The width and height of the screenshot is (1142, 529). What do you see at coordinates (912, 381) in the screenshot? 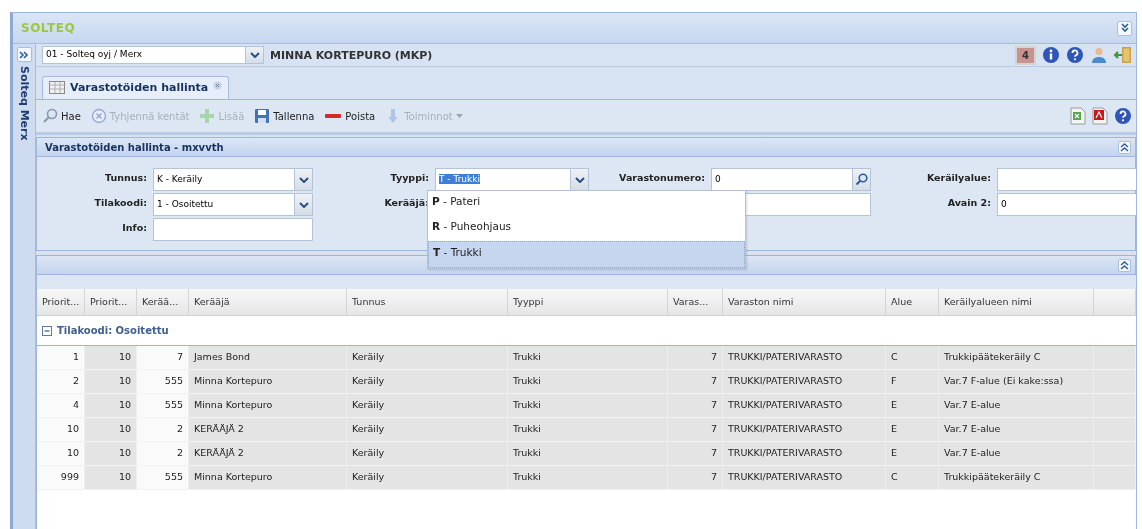
I see `table-cell: F` at bounding box center [912, 381].